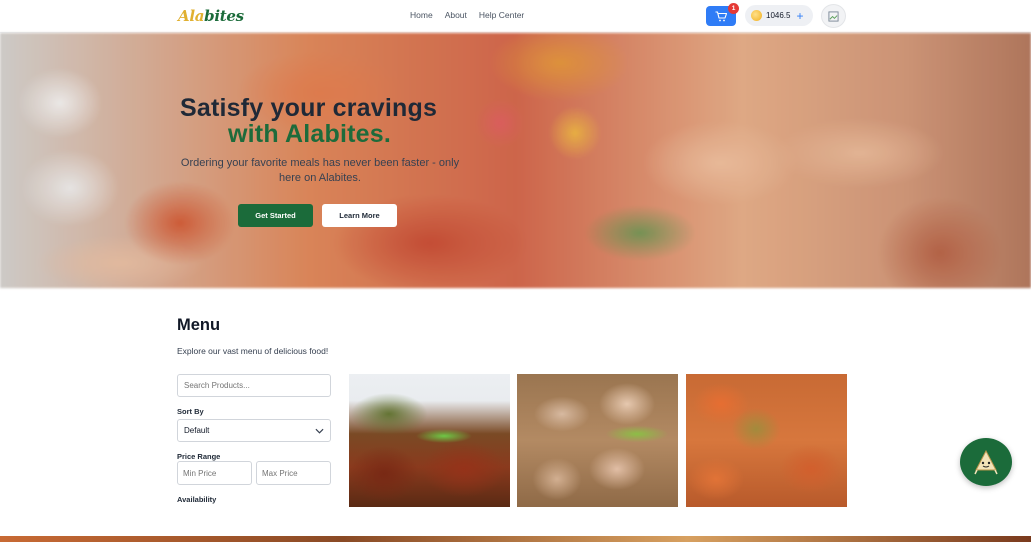 This screenshot has width=1031, height=542. I want to click on hero-title-line-1: Satisfy your cravings, so click(309, 108).